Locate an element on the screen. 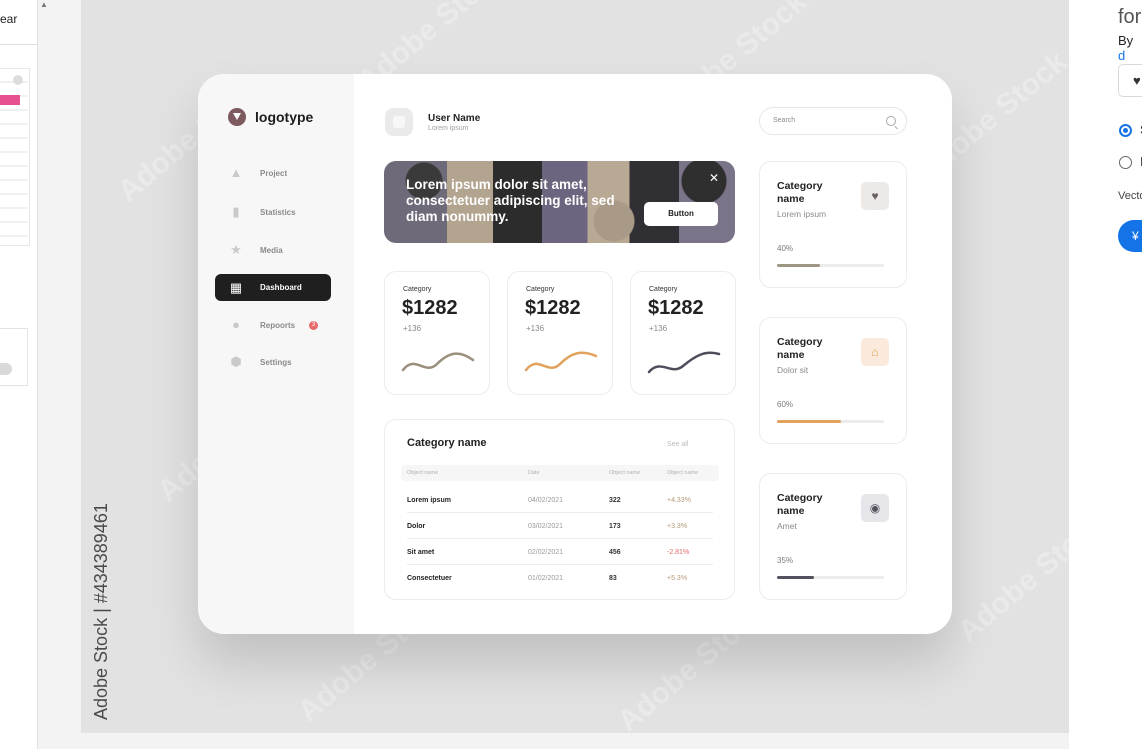 This screenshot has height=749, width=1142. sidebar-item-label: Project is located at coordinates (274, 173).